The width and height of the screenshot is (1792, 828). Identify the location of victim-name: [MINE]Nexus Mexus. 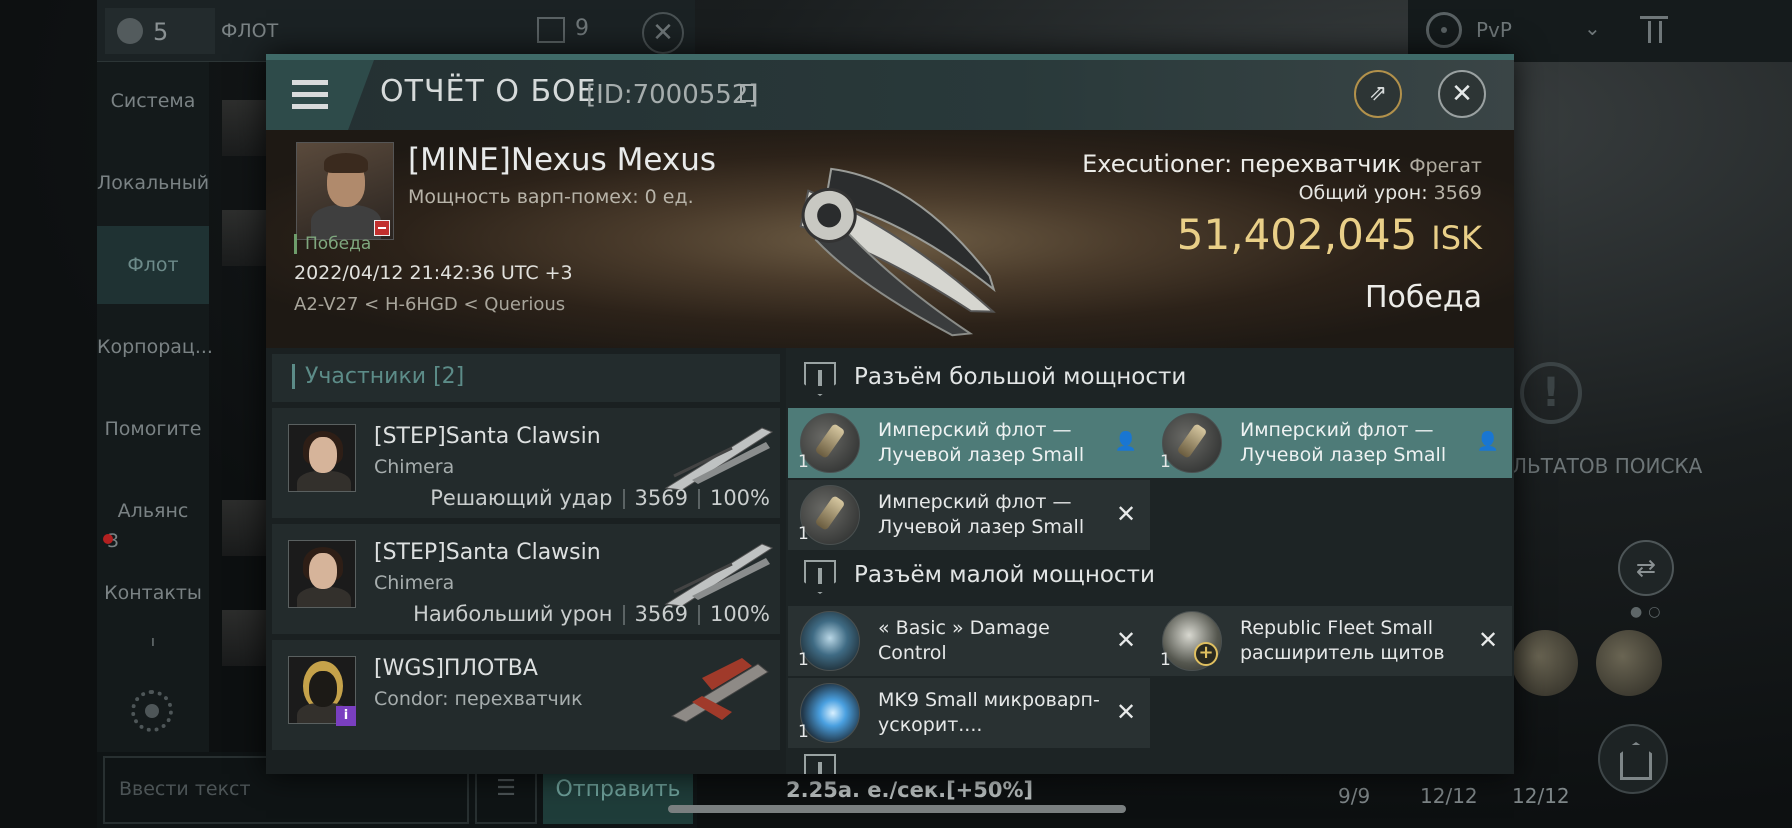
(562, 160).